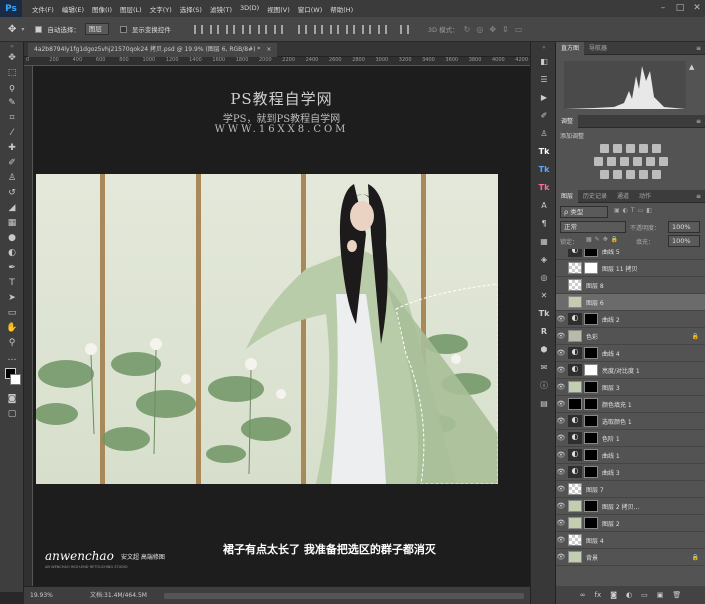  I want to click on layer-name: 图层 3, so click(611, 387).